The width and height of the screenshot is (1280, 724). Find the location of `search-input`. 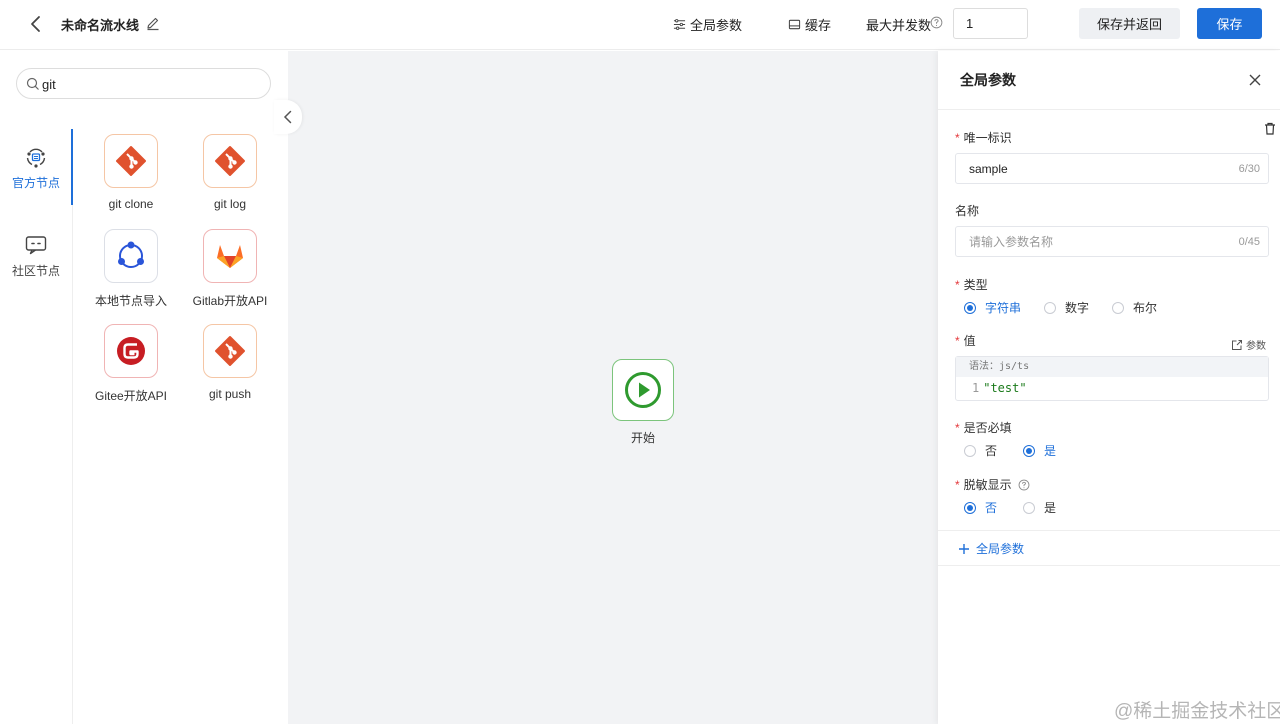

search-input is located at coordinates (152, 84).